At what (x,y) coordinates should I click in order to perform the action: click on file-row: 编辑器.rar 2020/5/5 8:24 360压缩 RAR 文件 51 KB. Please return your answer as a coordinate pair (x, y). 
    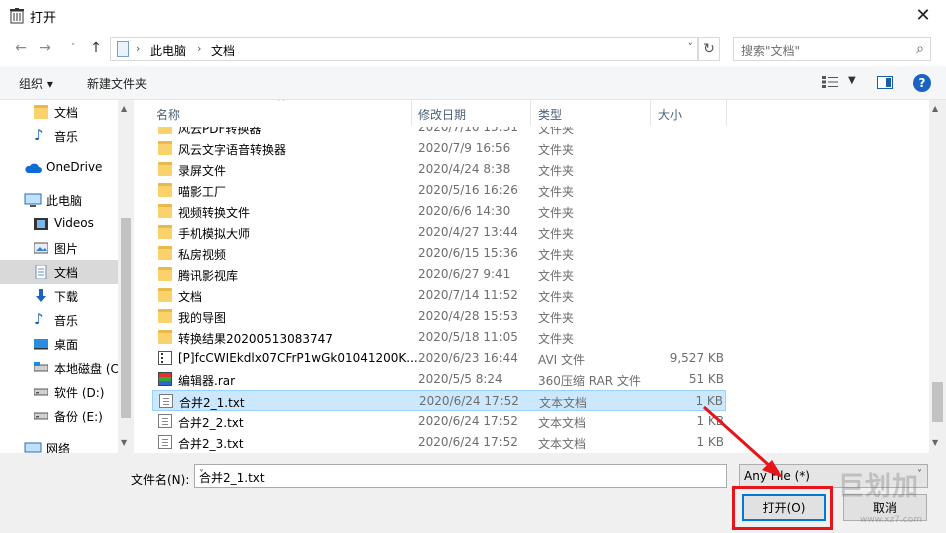
    Looking at the image, I should click on (439, 379).